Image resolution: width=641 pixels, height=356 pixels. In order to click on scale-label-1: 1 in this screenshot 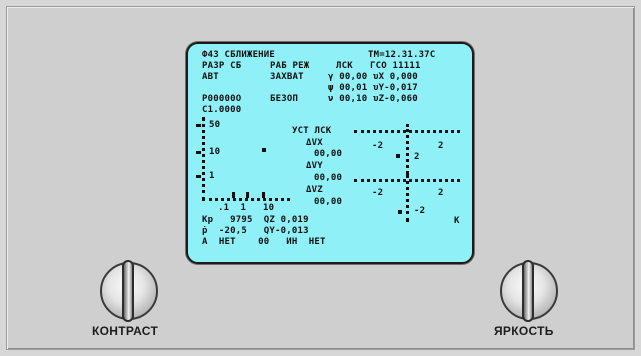, I will do `click(212, 176)`.